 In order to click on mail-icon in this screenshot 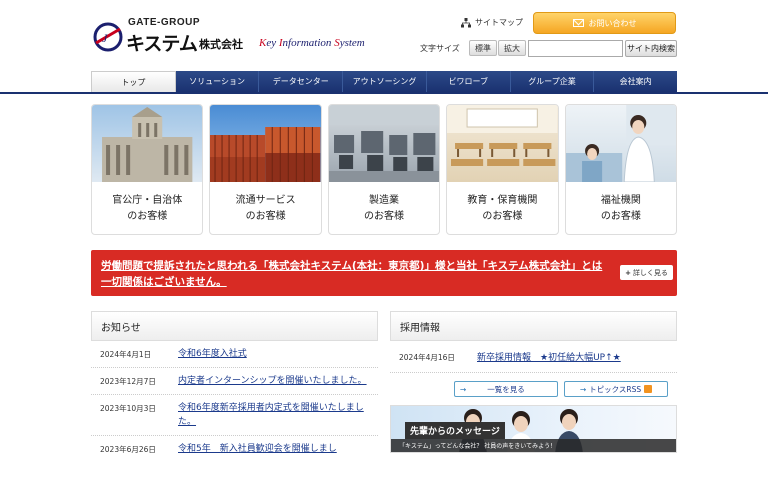, I will do `click(578, 23)`.